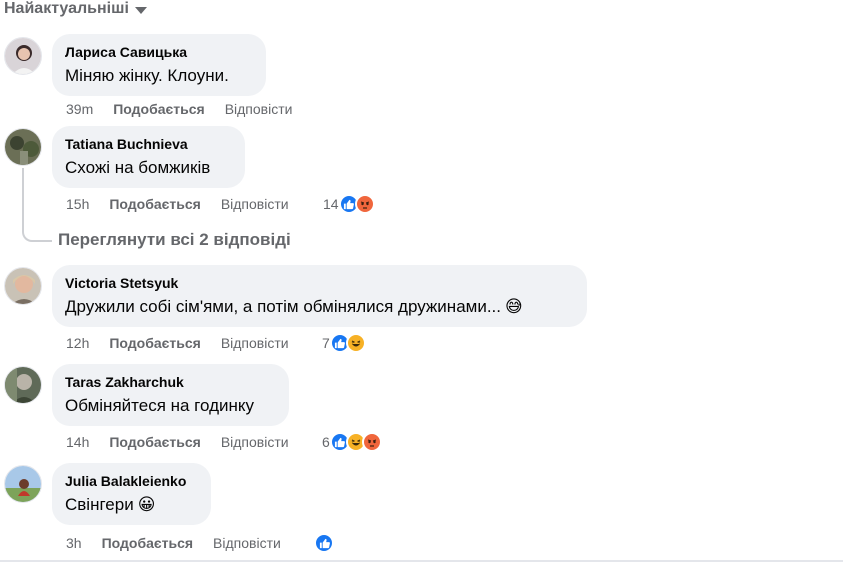  Describe the element at coordinates (349, 204) in the screenshot. I see `reaction-summary: 14` at that location.